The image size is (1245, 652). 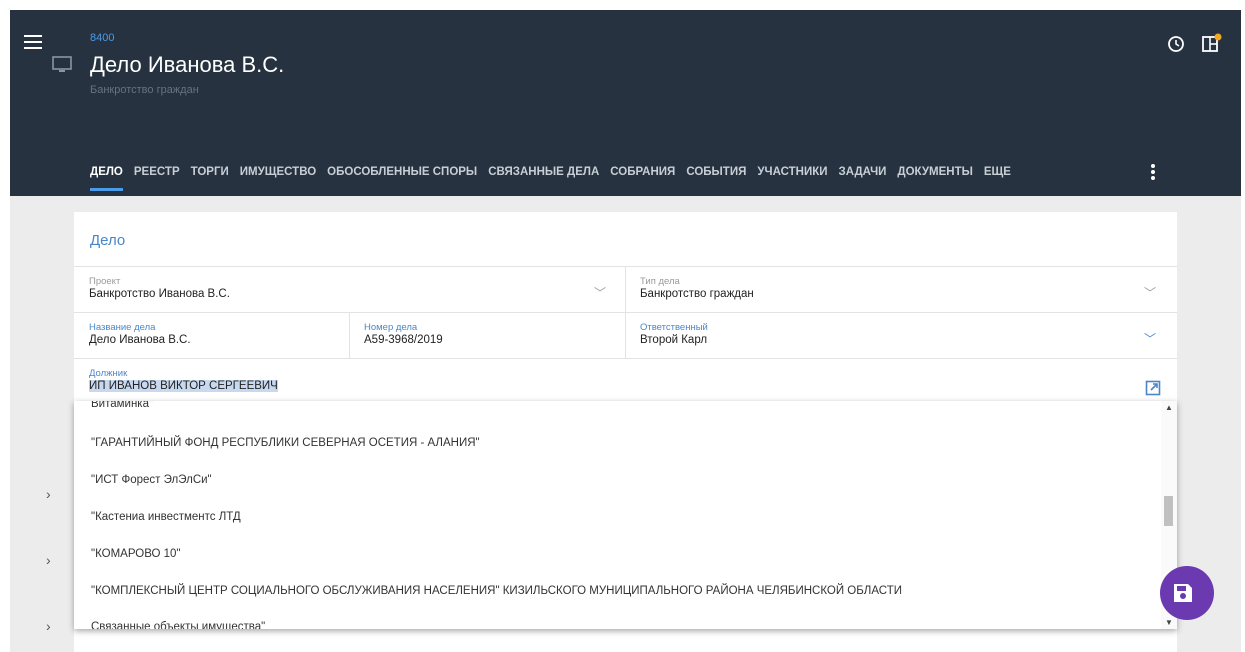 I want to click on tab-meetings: СОБРАНИЯ, so click(x=642, y=172).